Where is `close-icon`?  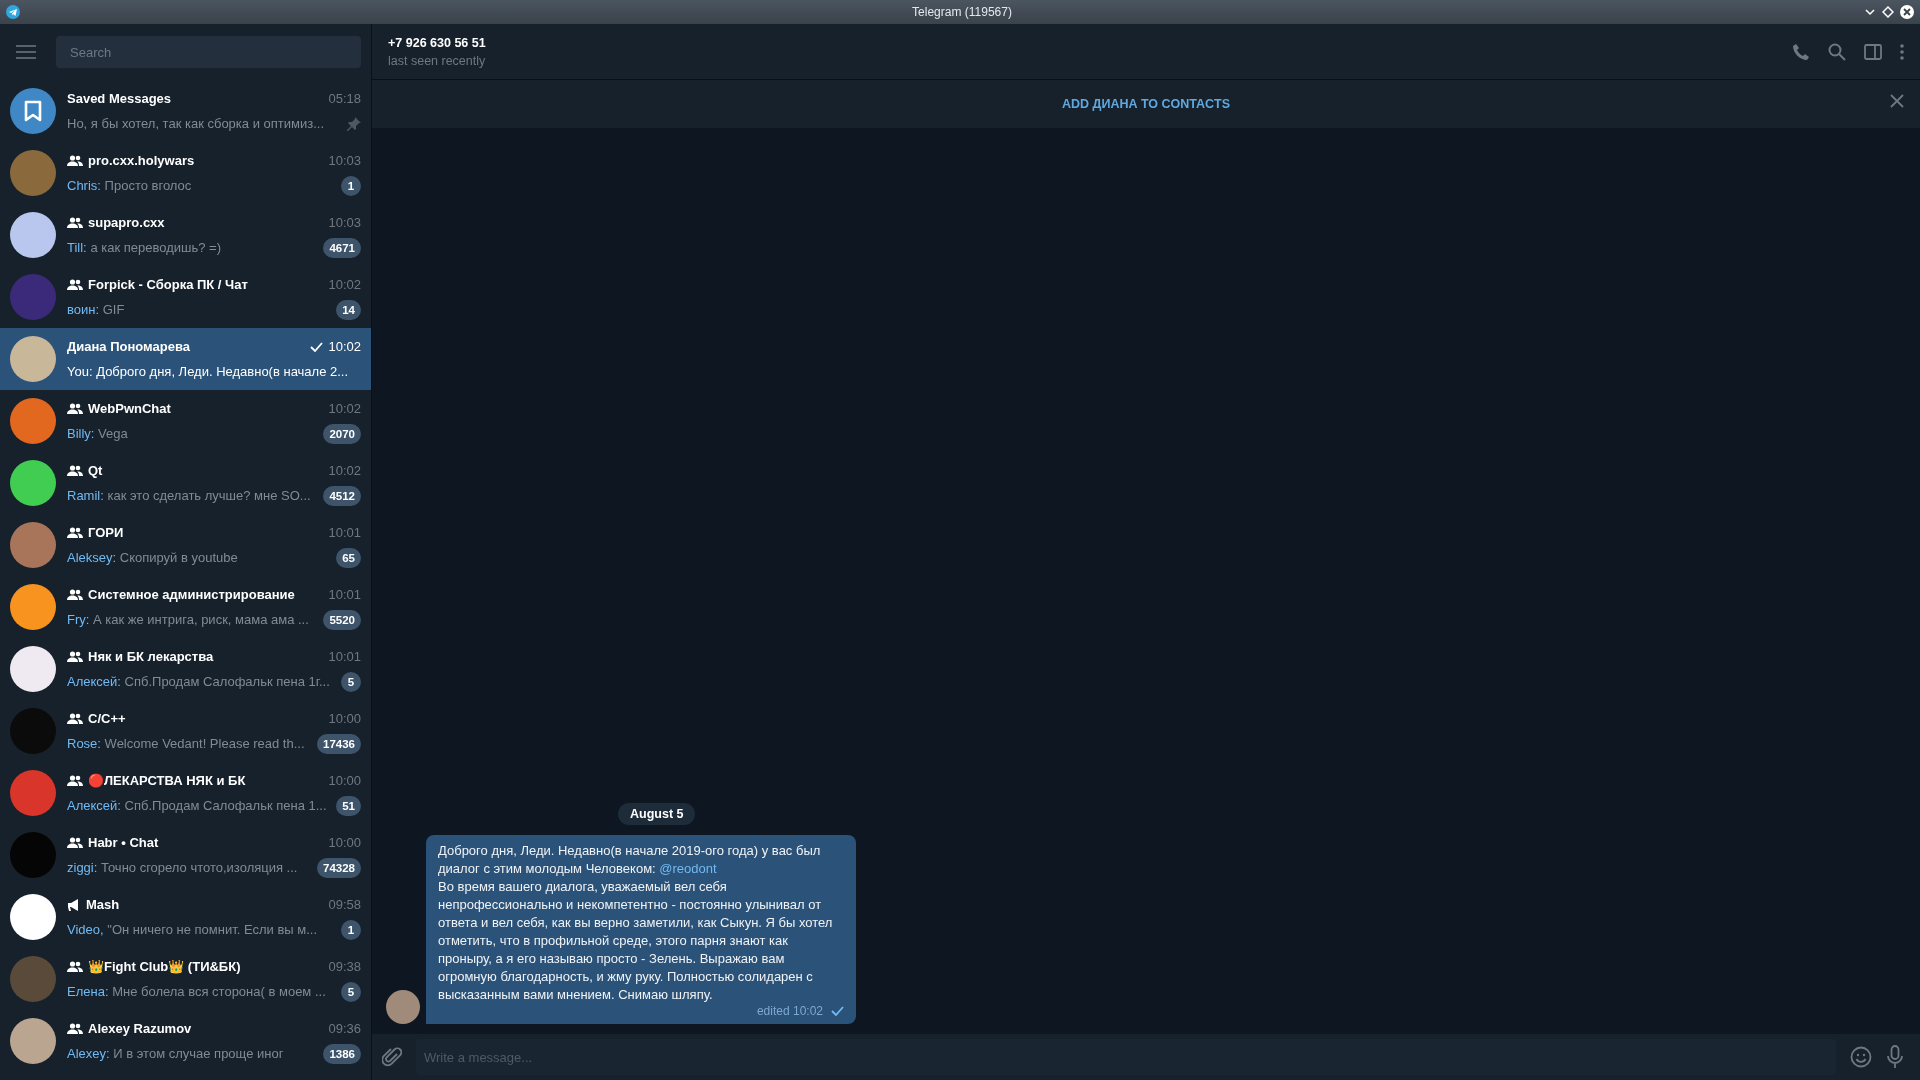
close-icon is located at coordinates (1897, 101).